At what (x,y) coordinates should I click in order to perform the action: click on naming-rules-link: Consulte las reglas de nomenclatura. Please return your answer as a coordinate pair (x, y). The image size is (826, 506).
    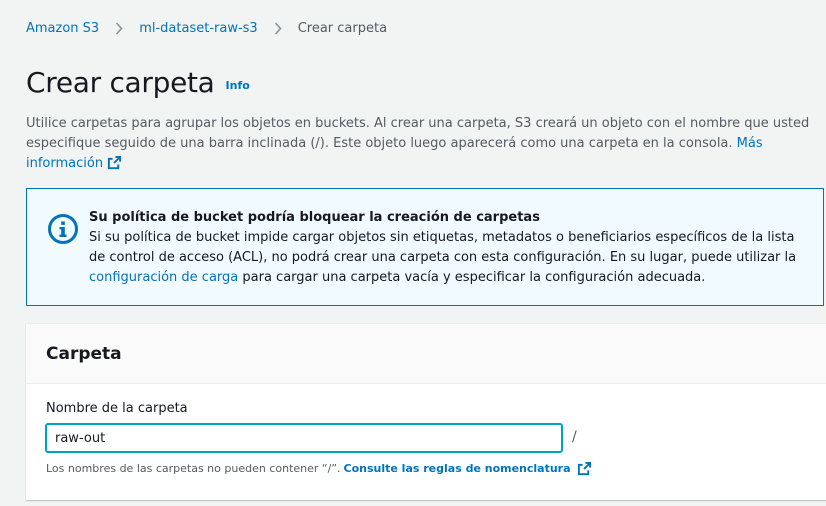
    Looking at the image, I should click on (457, 468).